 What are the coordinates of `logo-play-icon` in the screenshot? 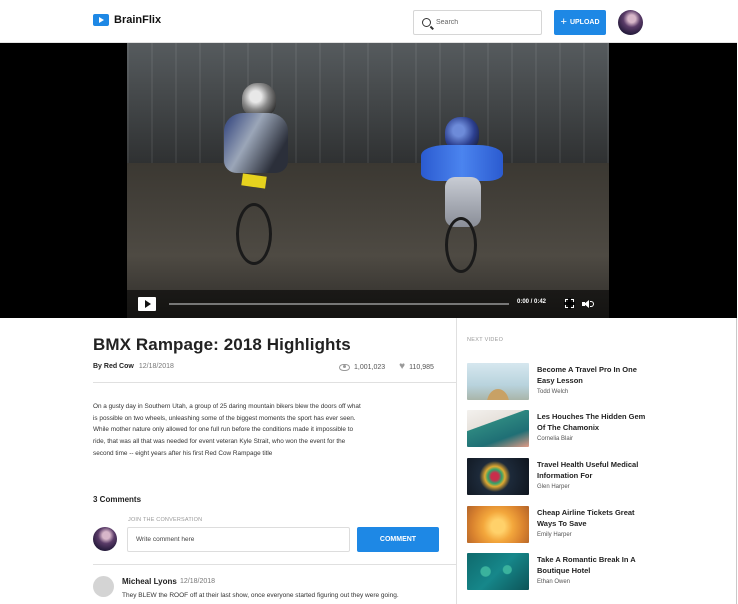 It's located at (101, 20).